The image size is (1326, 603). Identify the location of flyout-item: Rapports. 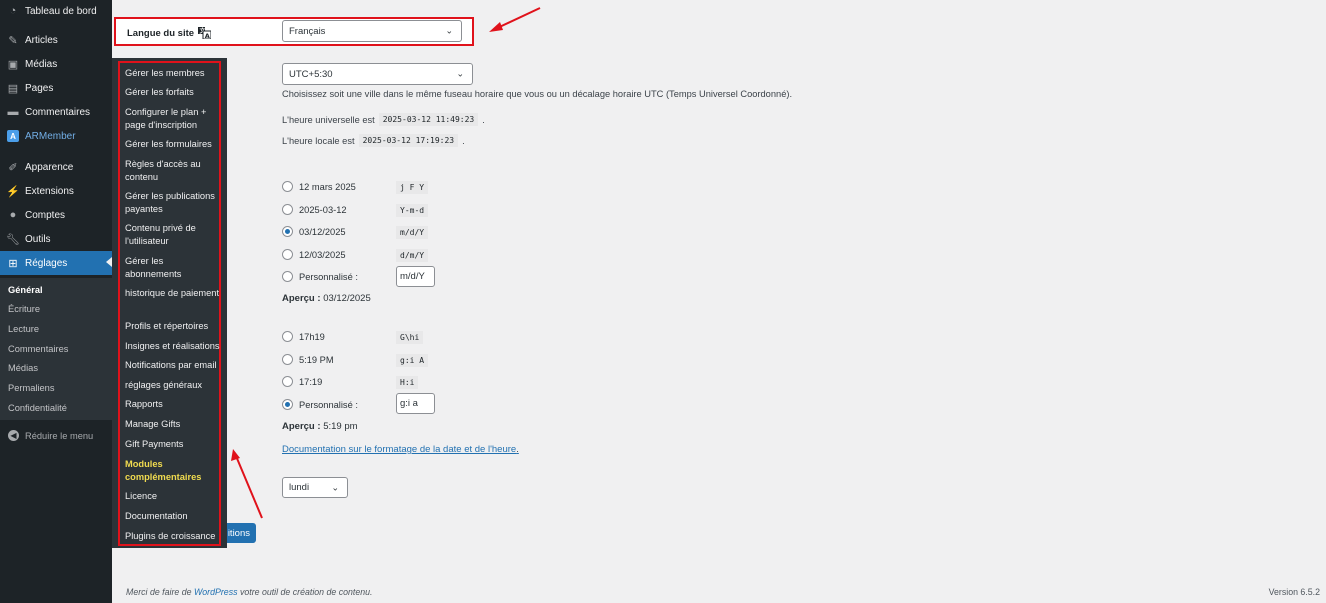
(172, 404).